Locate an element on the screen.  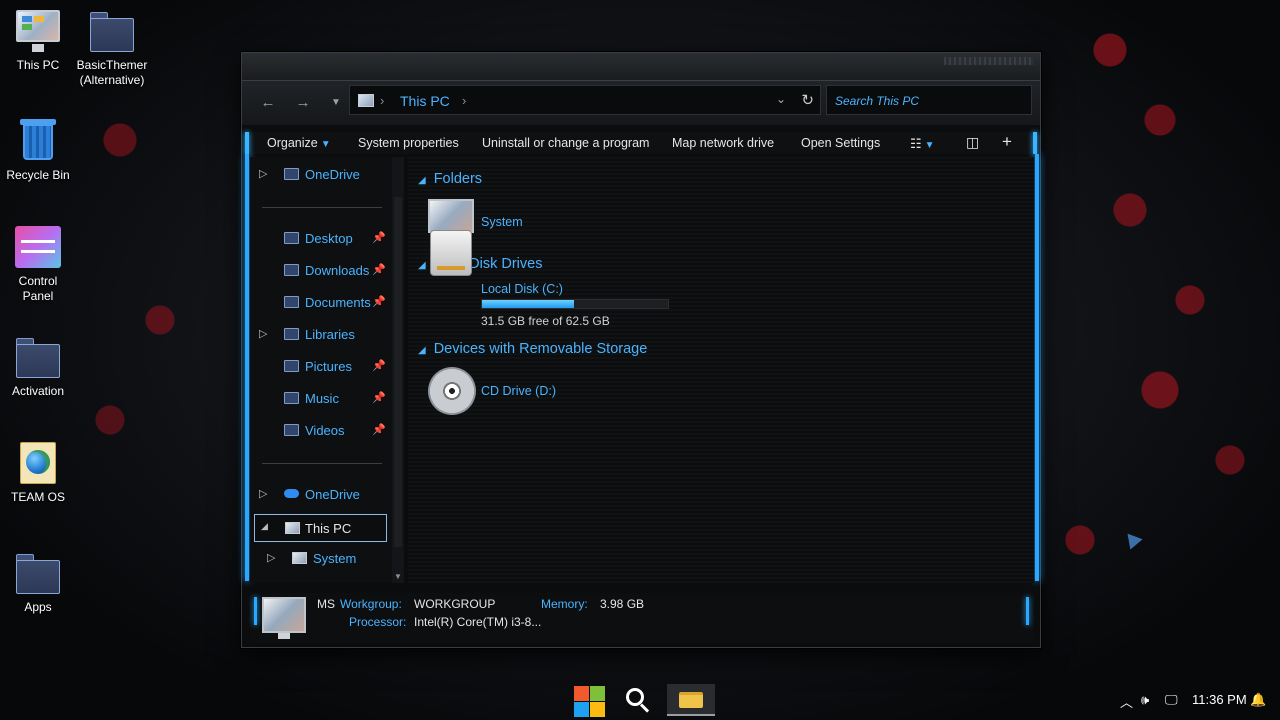
windows-logo-segment is located at coordinates (597, 709).